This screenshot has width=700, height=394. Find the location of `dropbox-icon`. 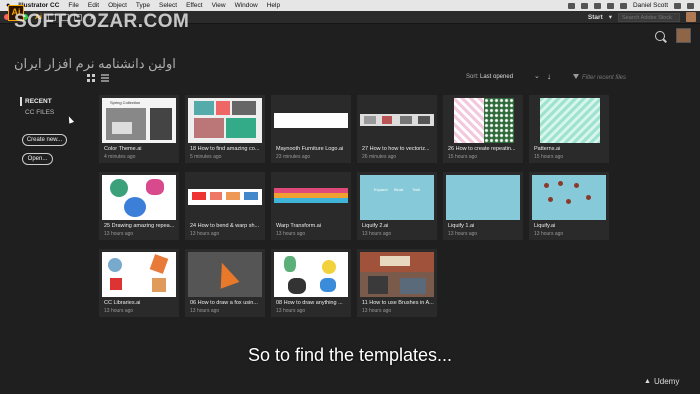

dropbox-icon is located at coordinates (584, 5).